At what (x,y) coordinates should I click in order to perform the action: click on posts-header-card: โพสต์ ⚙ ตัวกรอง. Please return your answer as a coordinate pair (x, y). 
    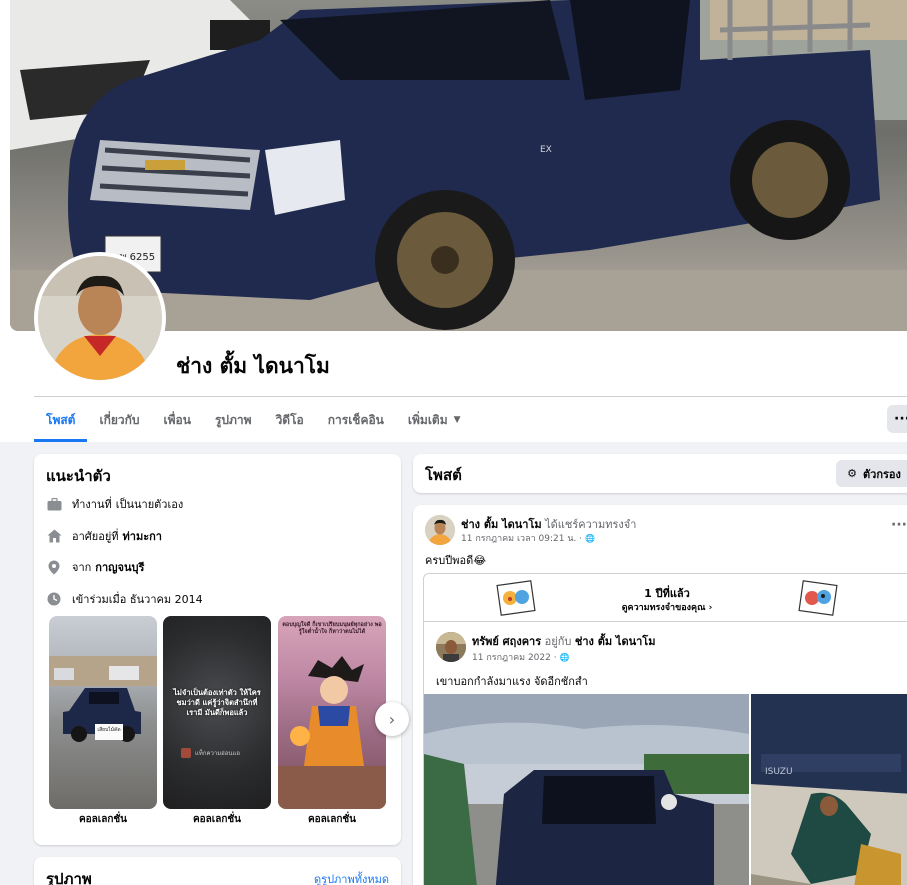
    Looking at the image, I should click on (660, 473).